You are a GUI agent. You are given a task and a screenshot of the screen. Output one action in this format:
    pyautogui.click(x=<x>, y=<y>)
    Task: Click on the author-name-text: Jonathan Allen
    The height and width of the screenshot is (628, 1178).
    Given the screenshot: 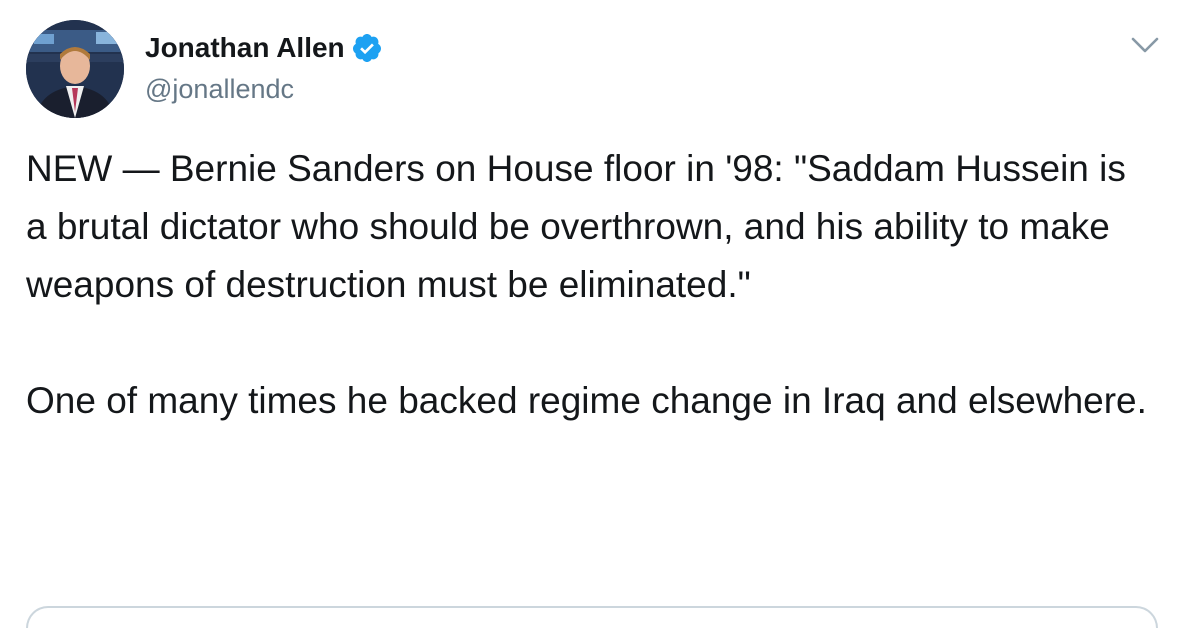 What is the action you would take?
    pyautogui.click(x=245, y=47)
    